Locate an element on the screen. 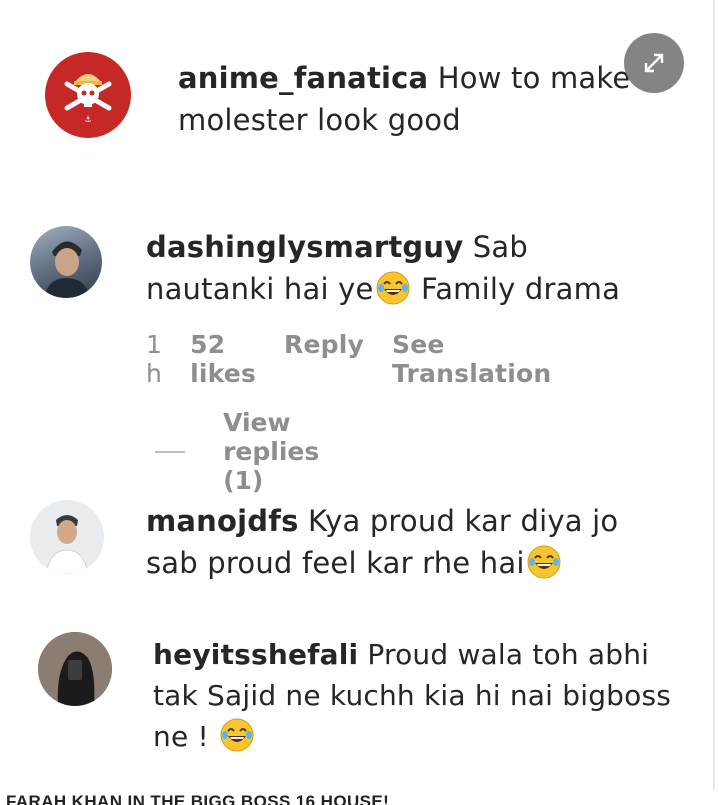  avatar: ⚓ is located at coordinates (88, 95).